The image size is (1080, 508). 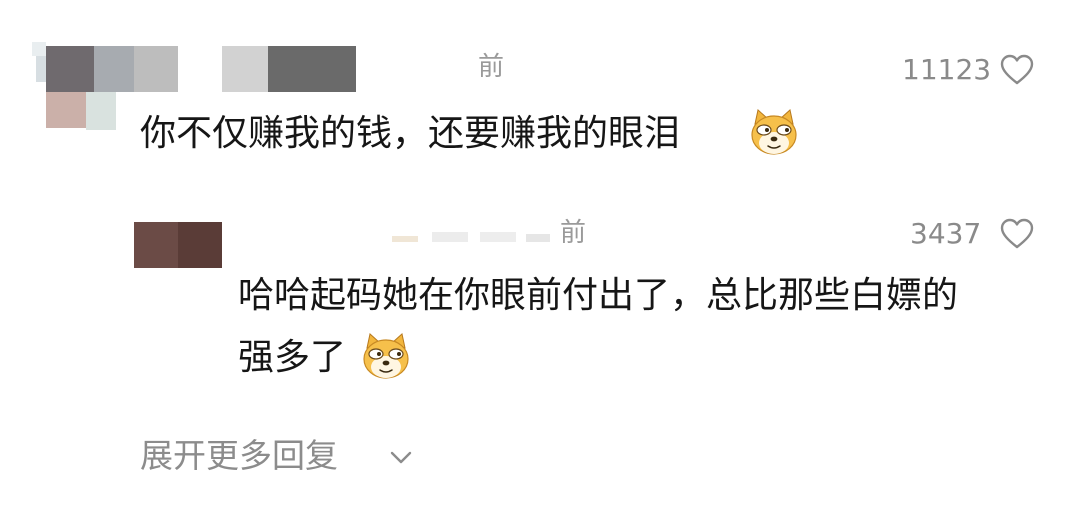 What do you see at coordinates (573, 233) in the screenshot?
I see `reply-time: 前` at bounding box center [573, 233].